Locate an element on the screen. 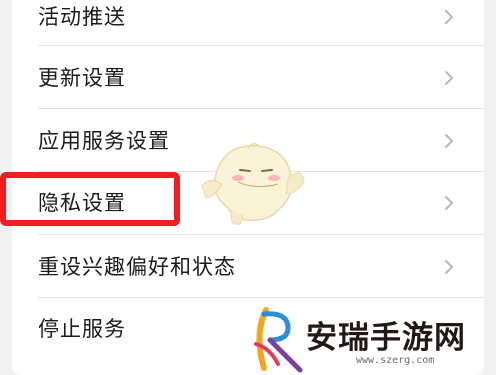 The height and width of the screenshot is (375, 496). settings-item-activity-push: 活动推送 is located at coordinates (248, 24).